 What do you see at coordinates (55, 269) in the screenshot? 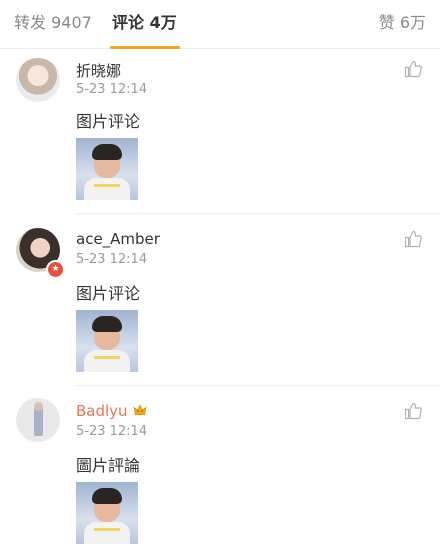
I see `verified-badge-icon: ★` at bounding box center [55, 269].